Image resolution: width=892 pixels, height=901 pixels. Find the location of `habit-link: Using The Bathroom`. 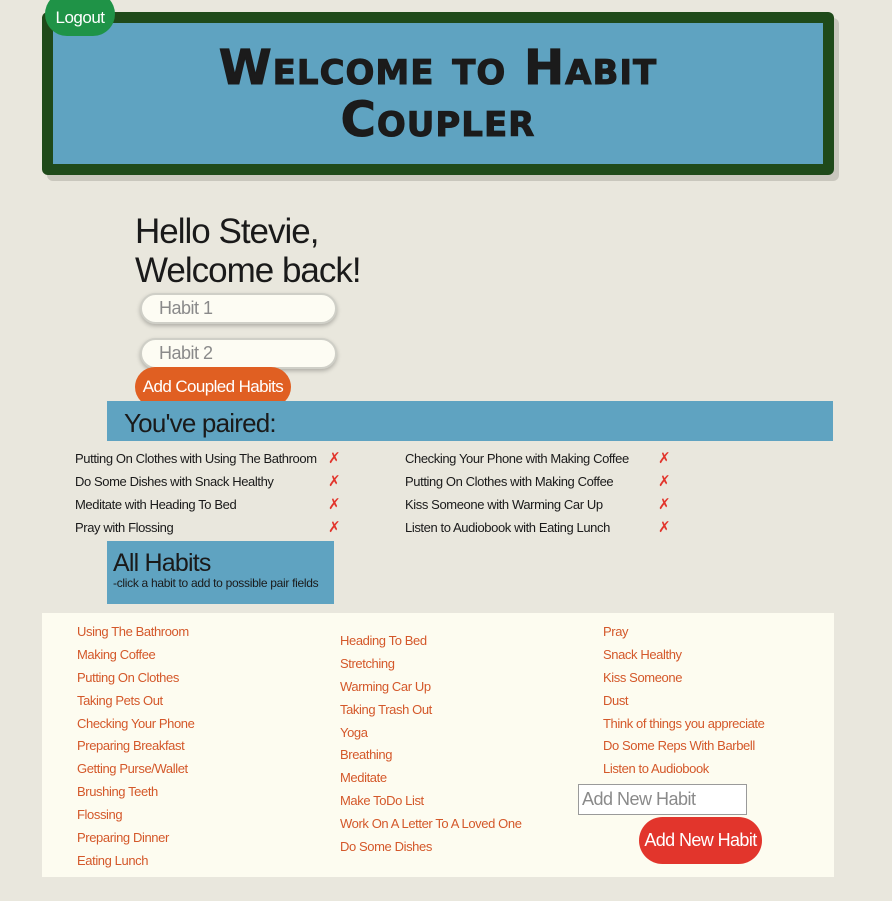

habit-link: Using The Bathroom is located at coordinates (135, 631).